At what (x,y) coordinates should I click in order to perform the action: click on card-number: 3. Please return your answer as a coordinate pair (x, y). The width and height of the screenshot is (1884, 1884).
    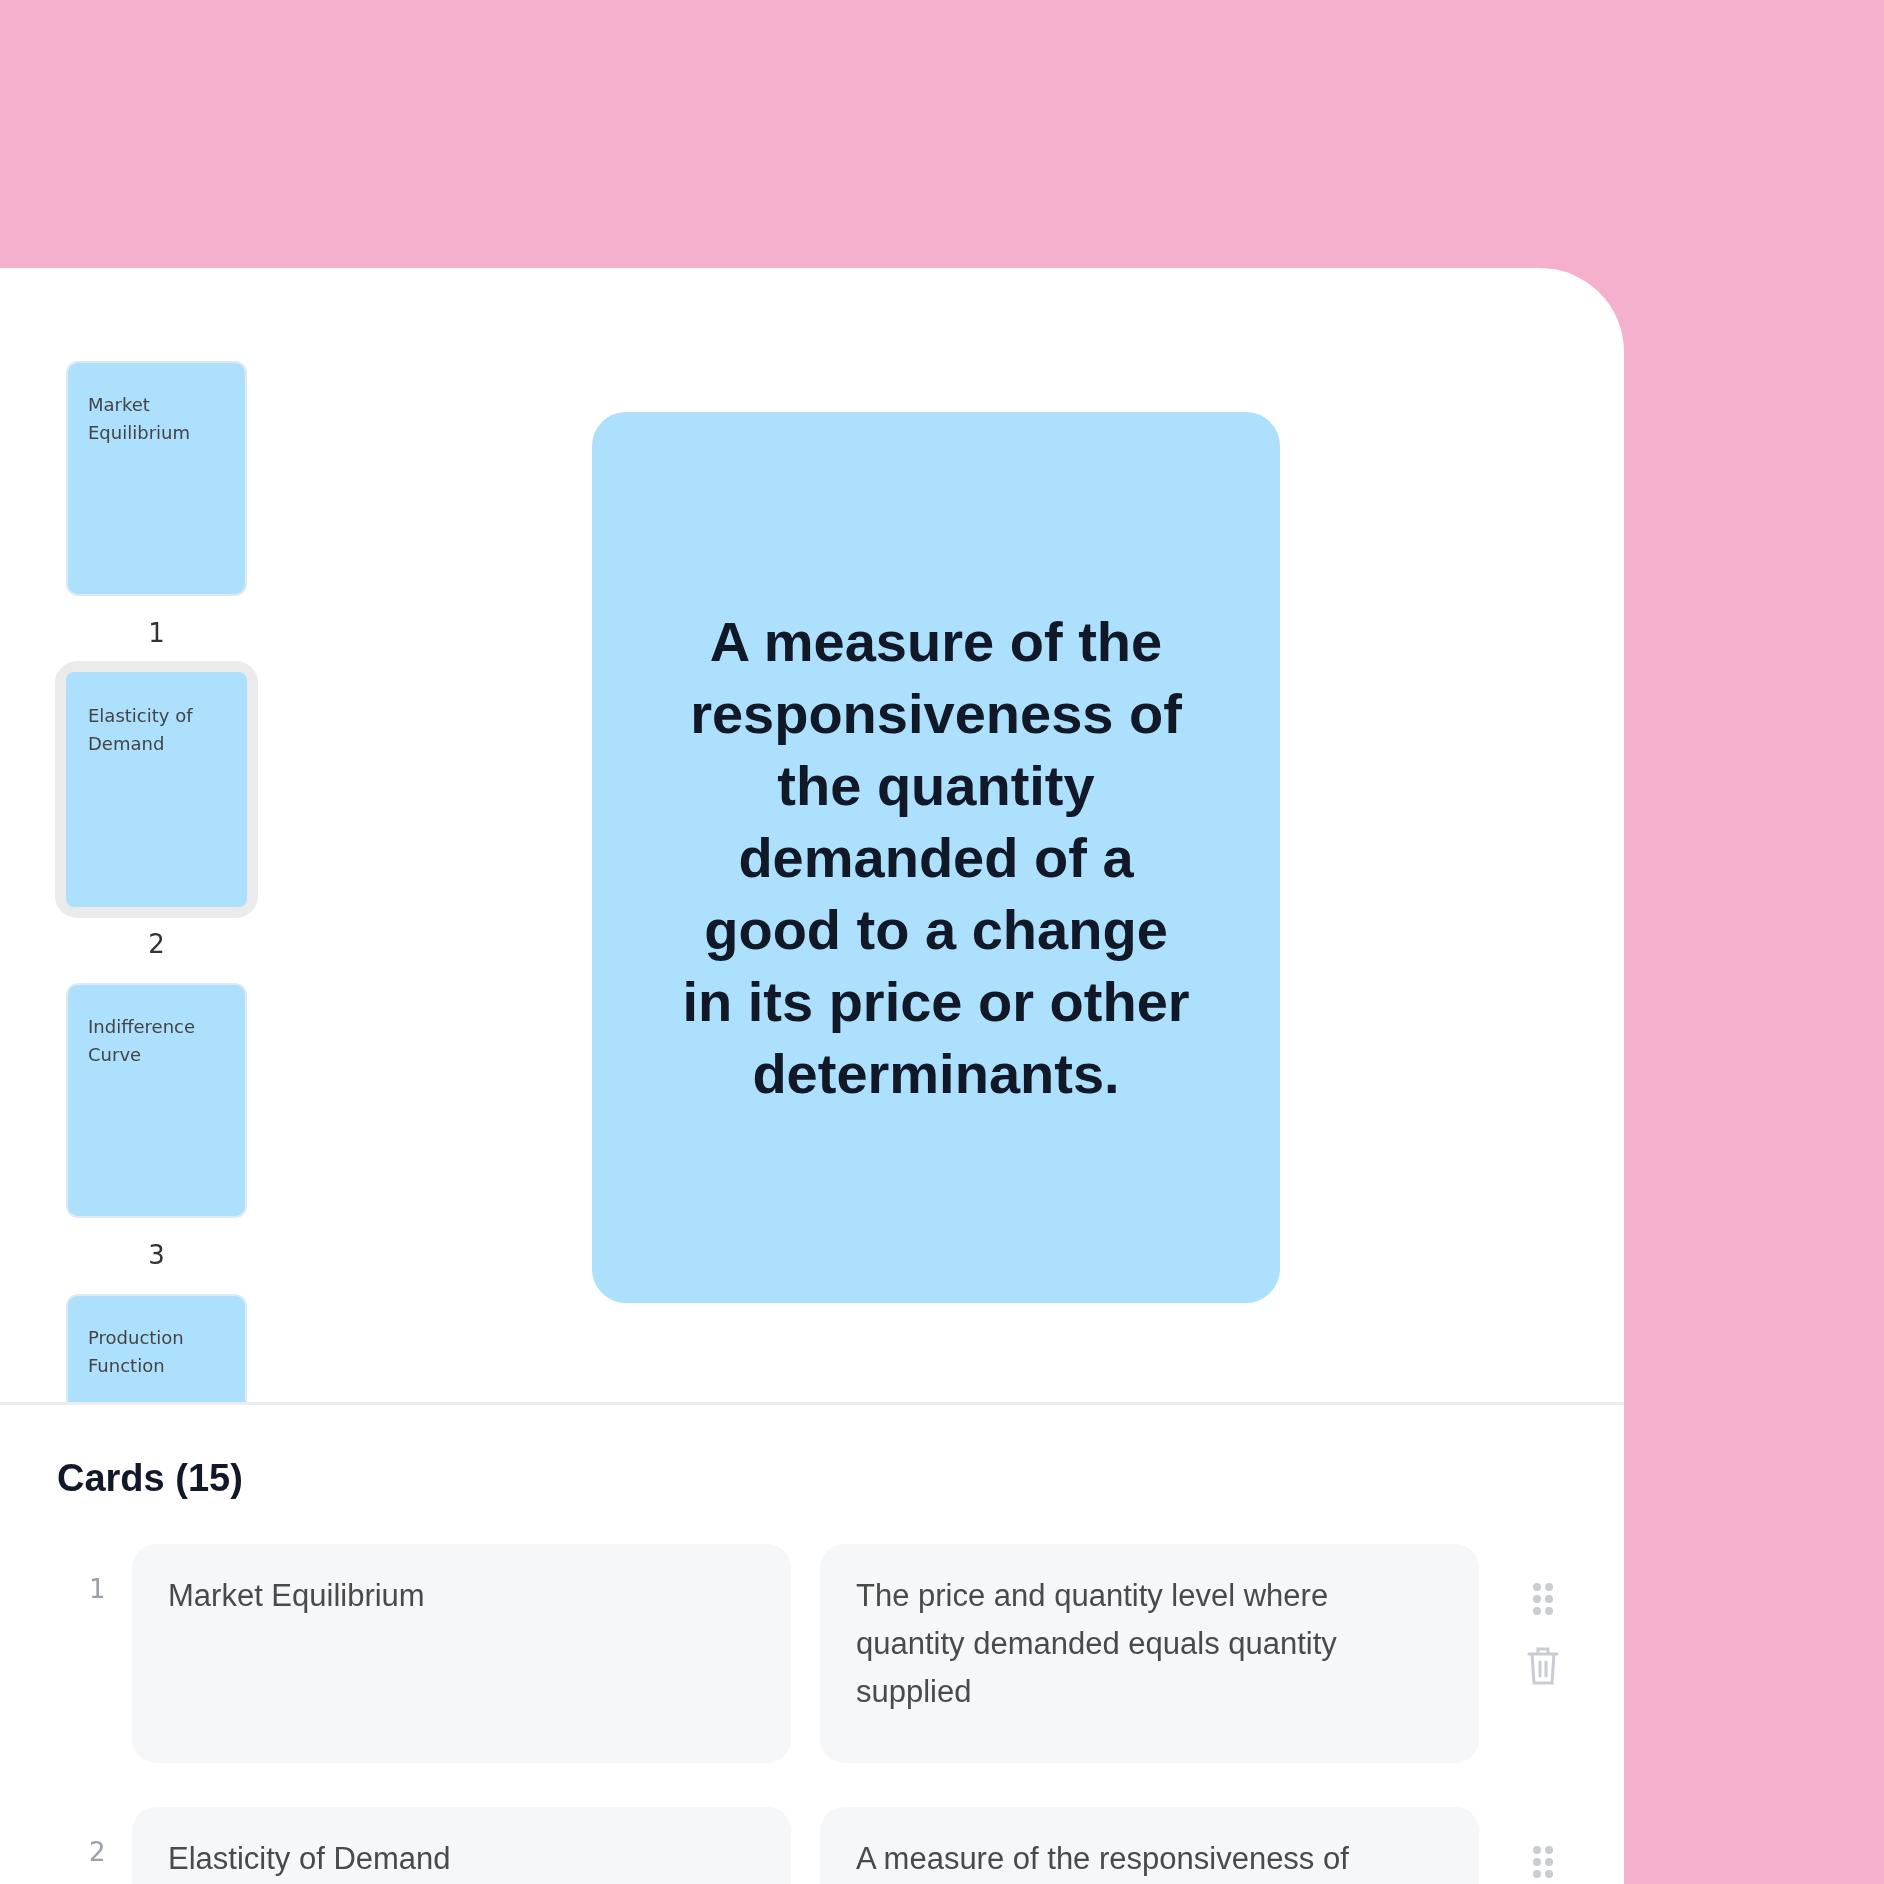
    Looking at the image, I should click on (156, 1255).